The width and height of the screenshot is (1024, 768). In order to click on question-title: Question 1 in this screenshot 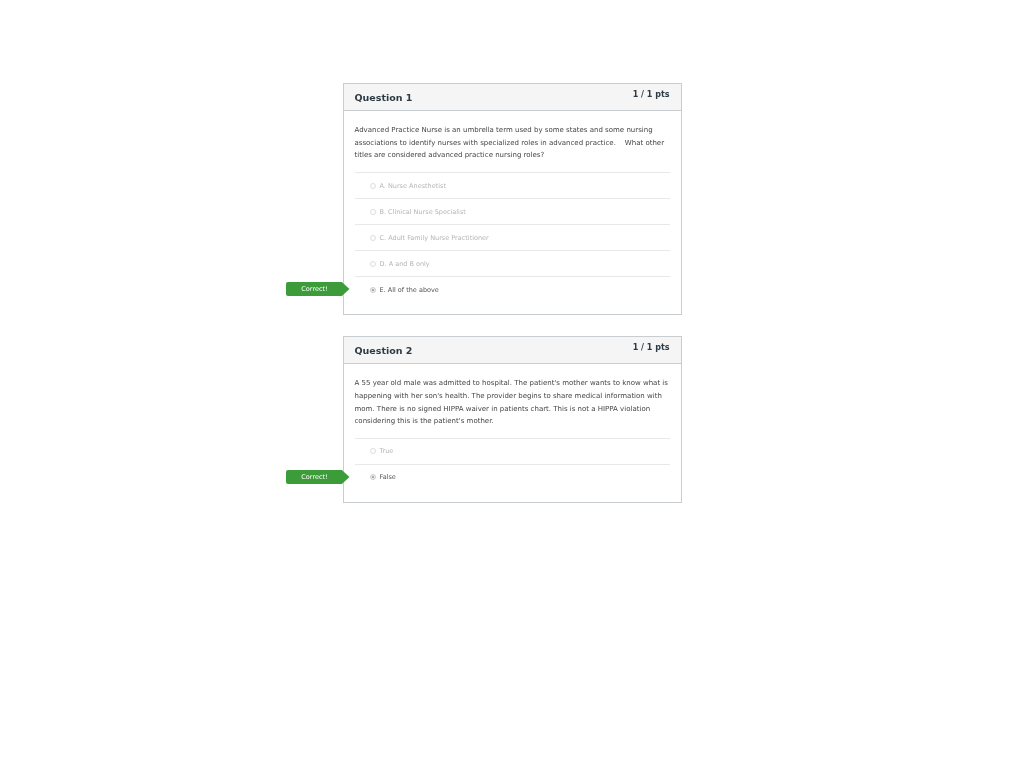, I will do `click(383, 98)`.